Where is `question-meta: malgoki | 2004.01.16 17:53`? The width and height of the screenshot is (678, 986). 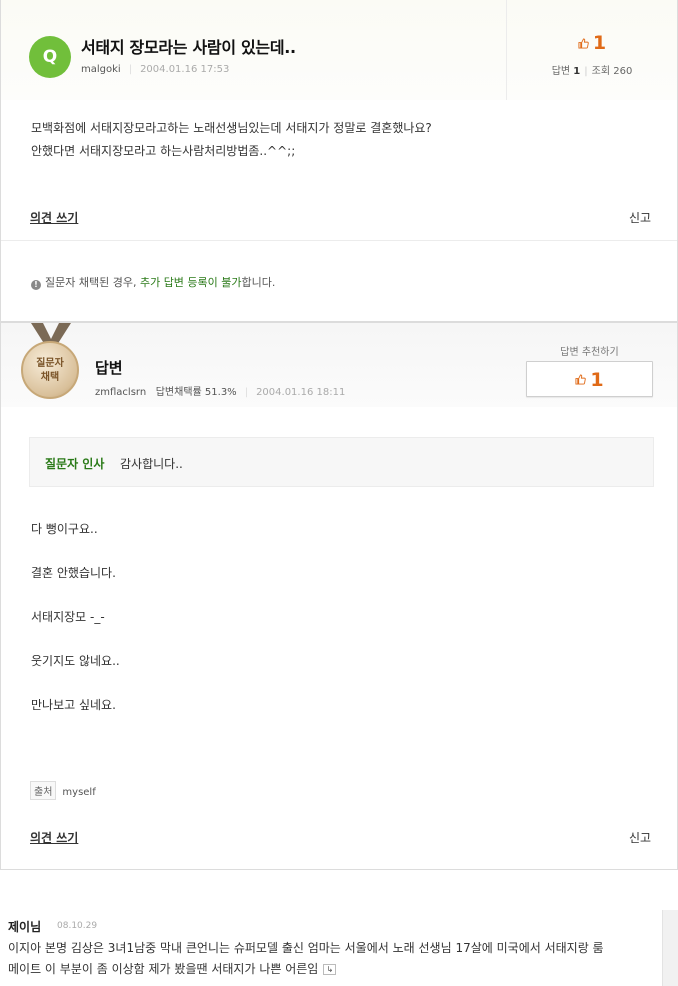 question-meta: malgoki | 2004.01.16 17:53 is located at coordinates (155, 69).